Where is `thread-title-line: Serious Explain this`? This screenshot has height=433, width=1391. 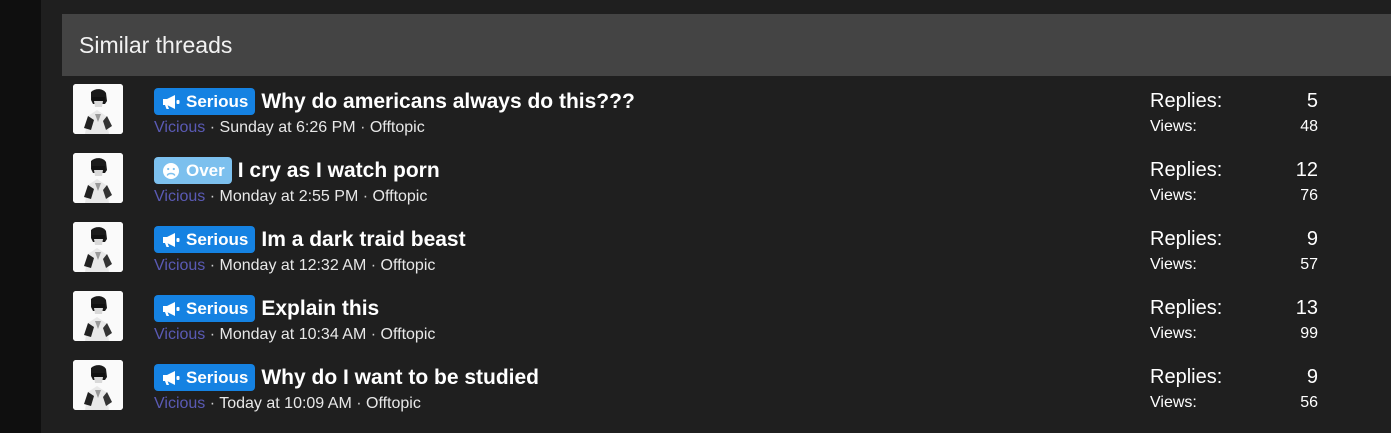
thread-title-line: Serious Explain this is located at coordinates (266, 308).